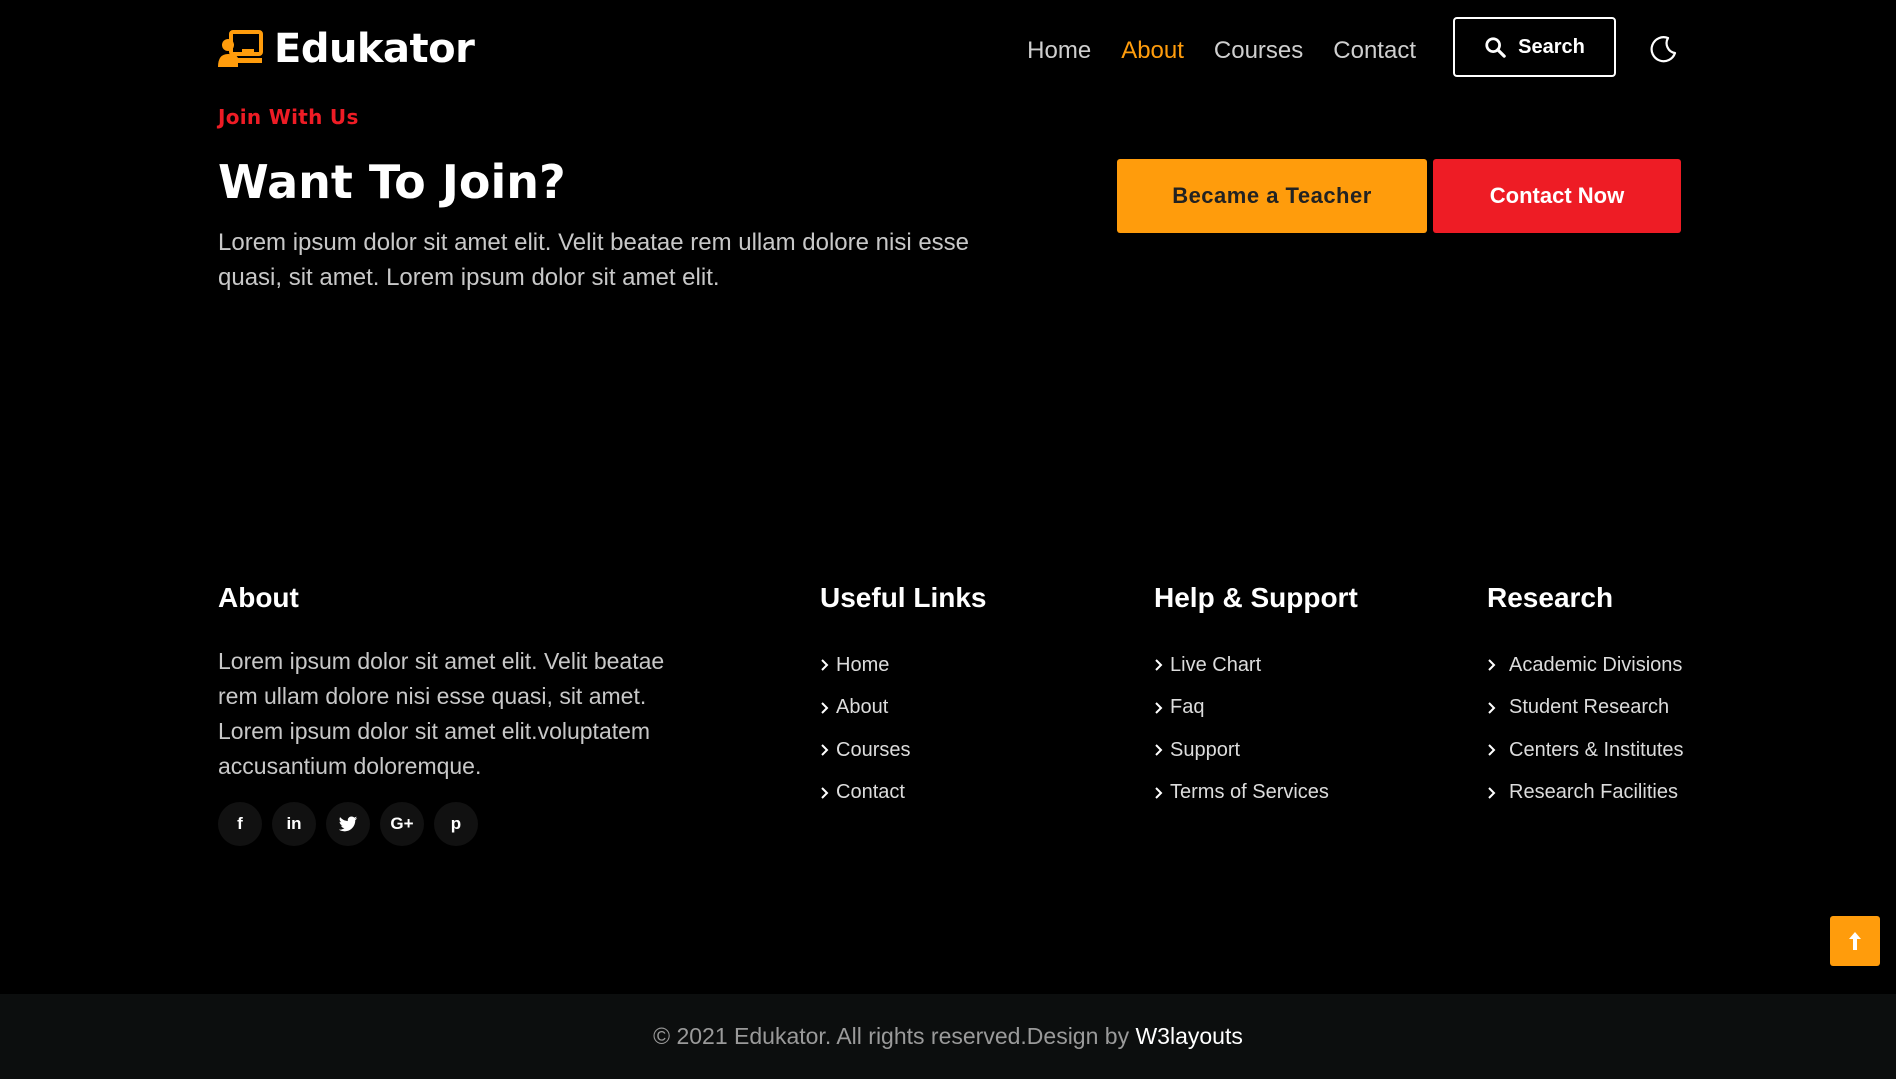  Describe the element at coordinates (1557, 196) in the screenshot. I see `contact-now-button: Contact Now` at that location.